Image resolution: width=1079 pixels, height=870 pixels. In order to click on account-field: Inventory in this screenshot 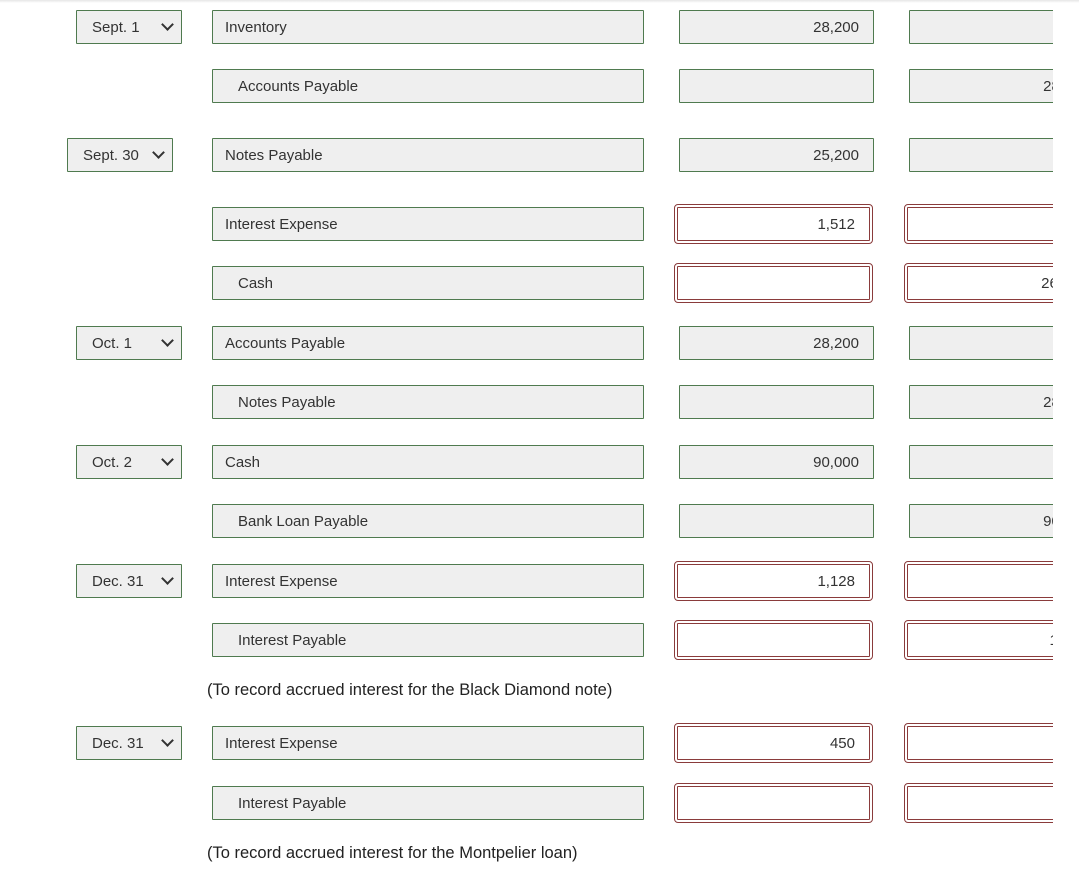, I will do `click(428, 27)`.